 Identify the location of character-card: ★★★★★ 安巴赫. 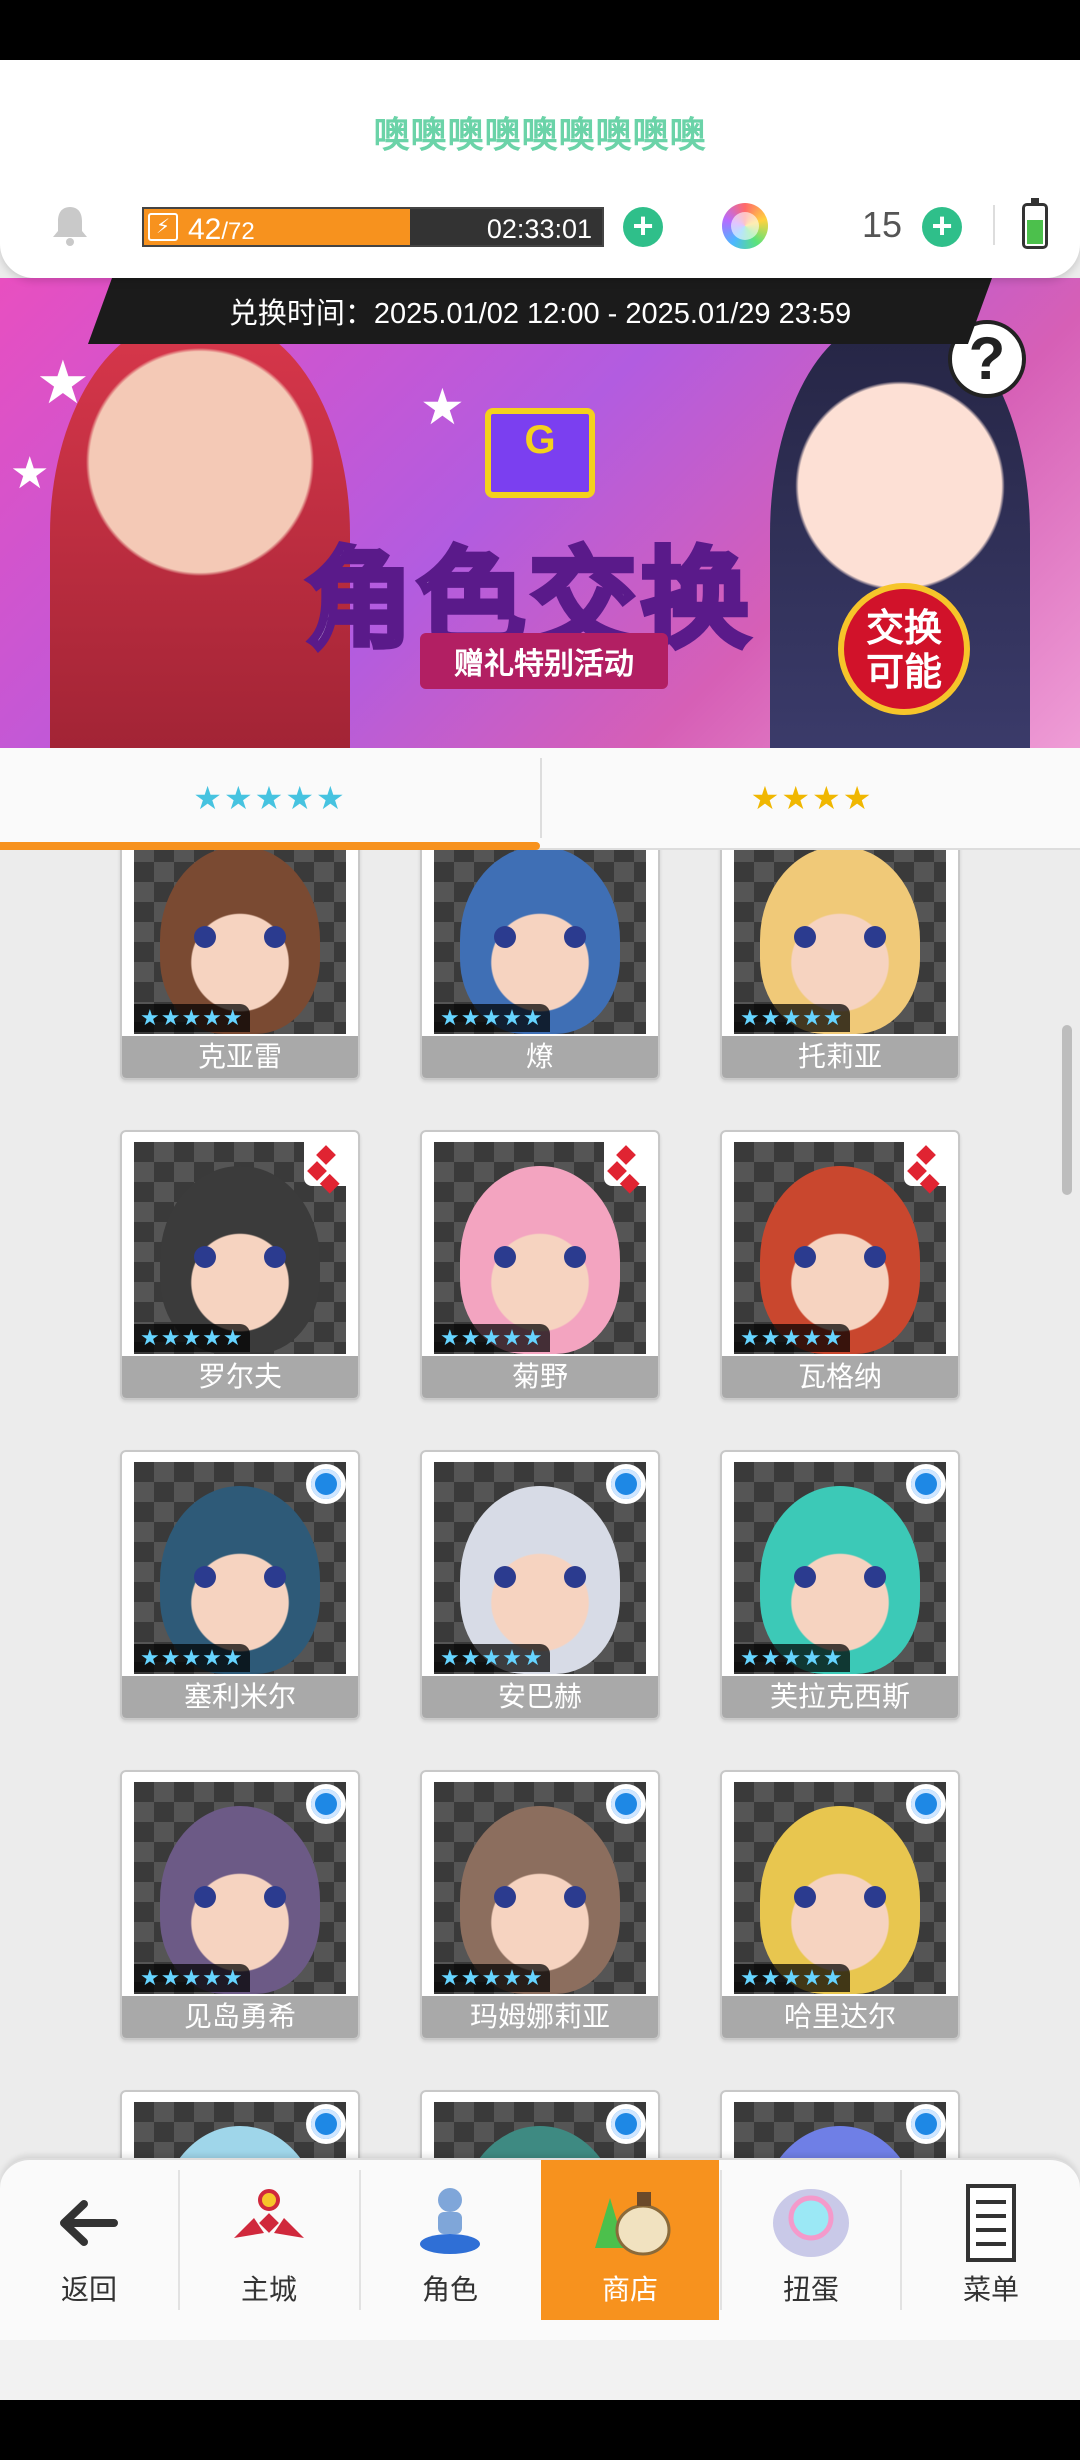
(540, 1585).